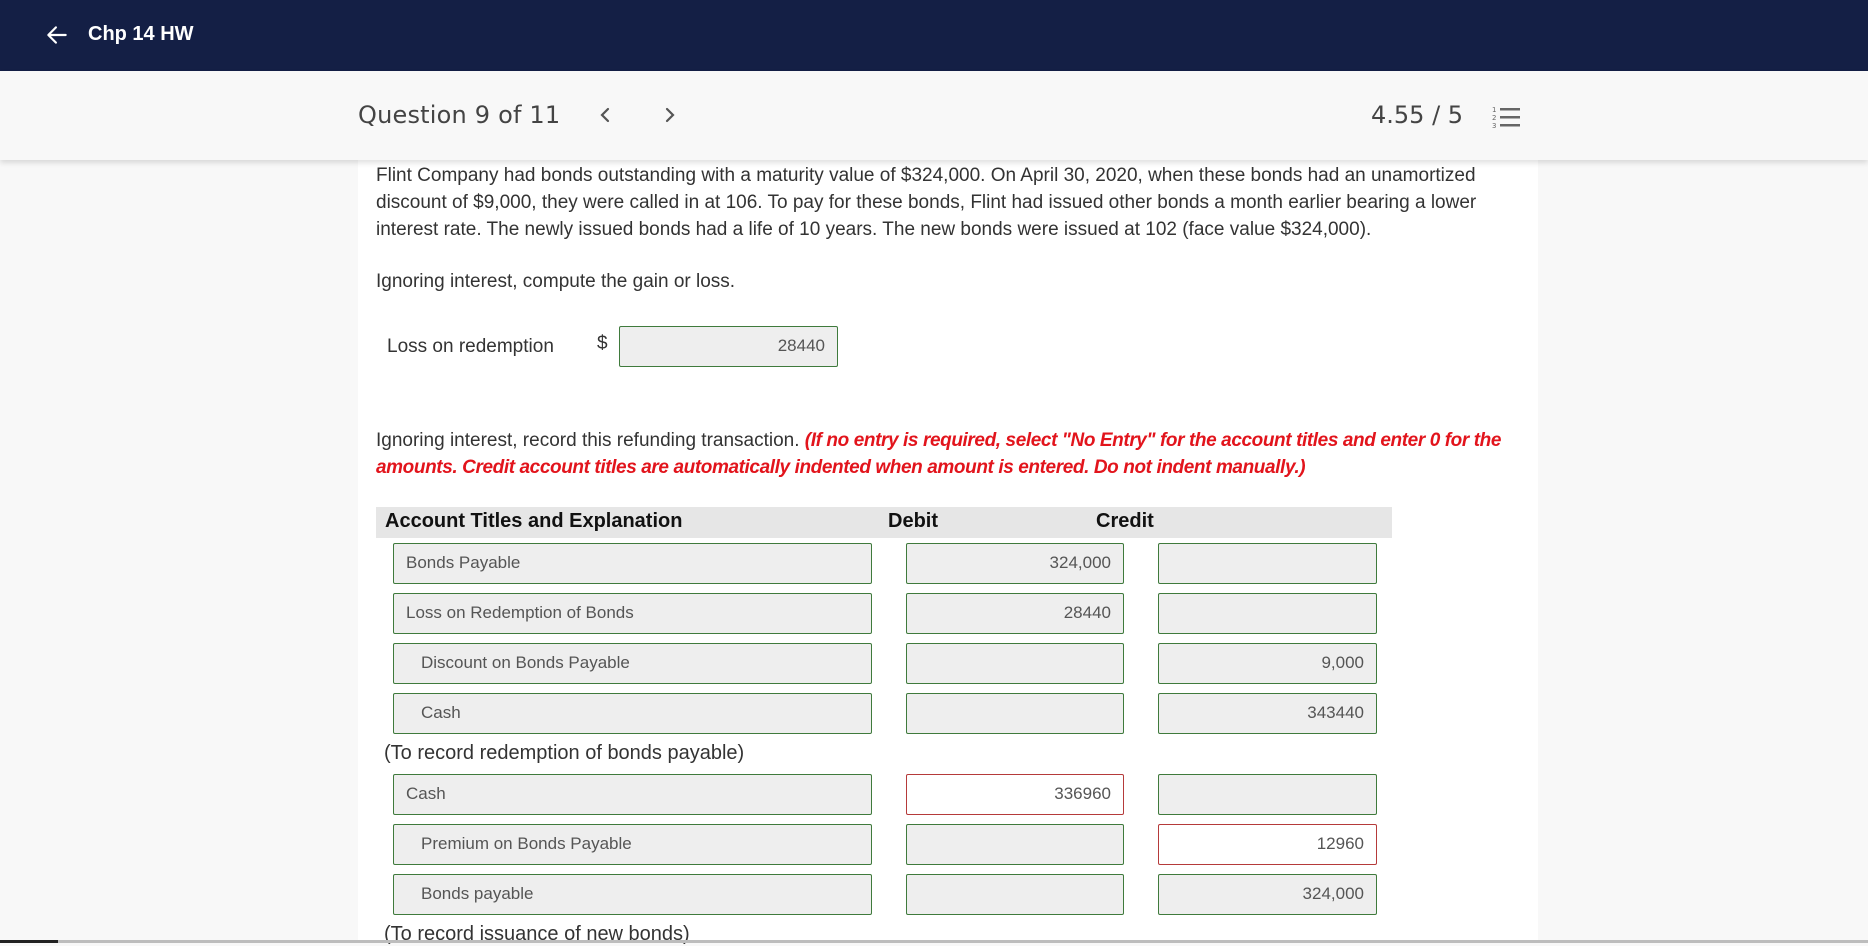 The image size is (1868, 946). I want to click on credit-input: 324,000, so click(1267, 894).